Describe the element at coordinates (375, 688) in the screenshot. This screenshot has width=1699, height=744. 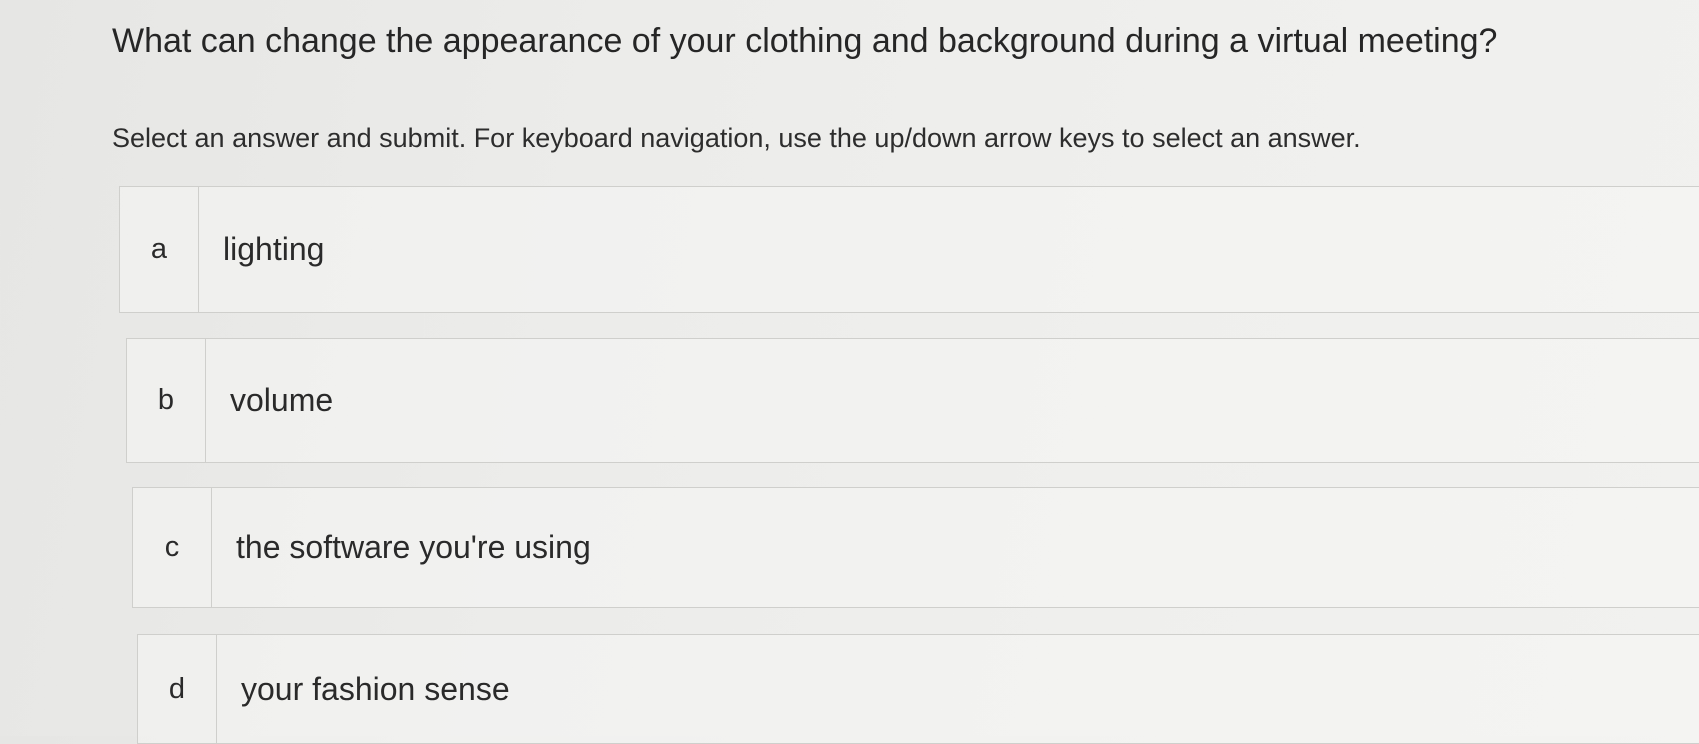
I see `option-label: your fashion sense` at that location.